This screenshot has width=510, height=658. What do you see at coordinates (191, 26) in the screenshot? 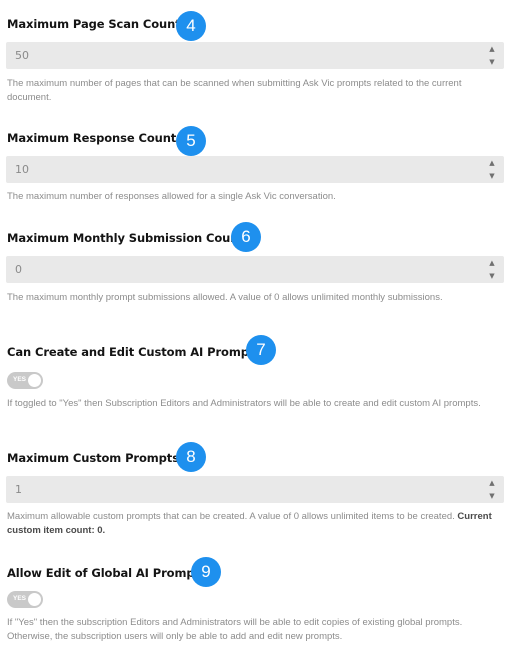
I see `step-badge-4: 4` at bounding box center [191, 26].